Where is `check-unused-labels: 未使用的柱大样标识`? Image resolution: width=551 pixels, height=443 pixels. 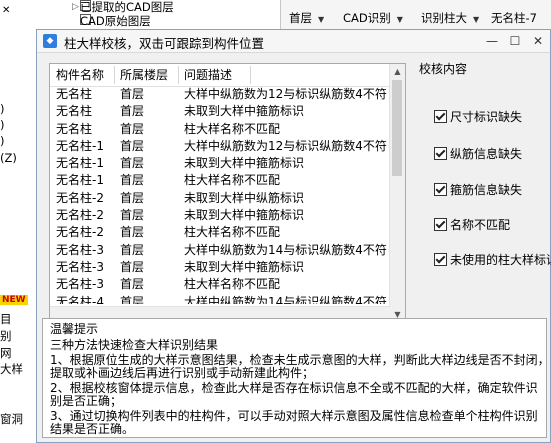
check-unused-labels: 未使用的柱大样标识 is located at coordinates (492, 260).